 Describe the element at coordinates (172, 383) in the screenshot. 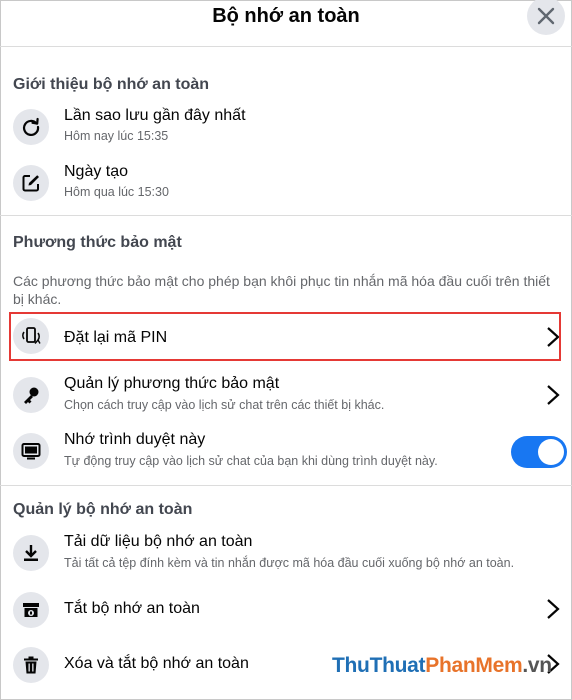

I see `row-title: Quản lý phương thức bảo mật` at that location.